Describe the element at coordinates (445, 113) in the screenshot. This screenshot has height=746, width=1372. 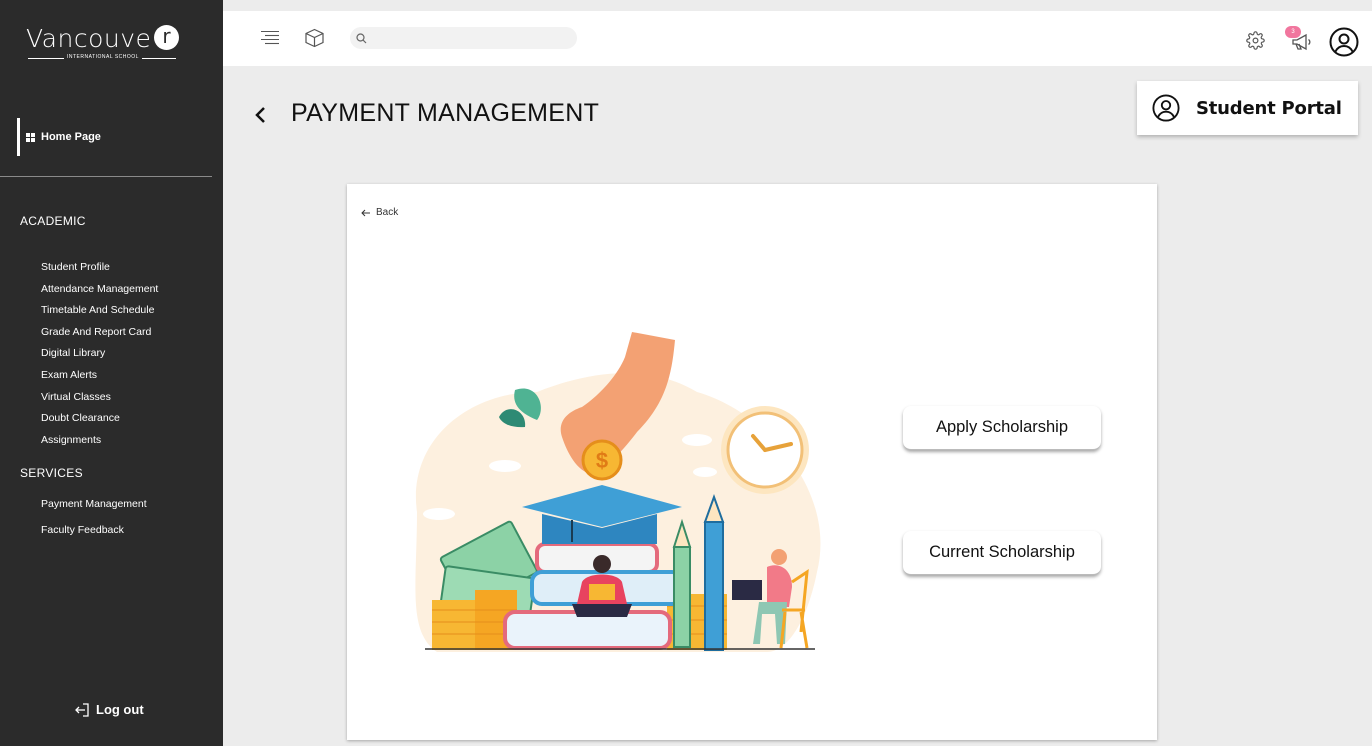
I see `page-title: PAYMENT MANAGEMENT` at that location.